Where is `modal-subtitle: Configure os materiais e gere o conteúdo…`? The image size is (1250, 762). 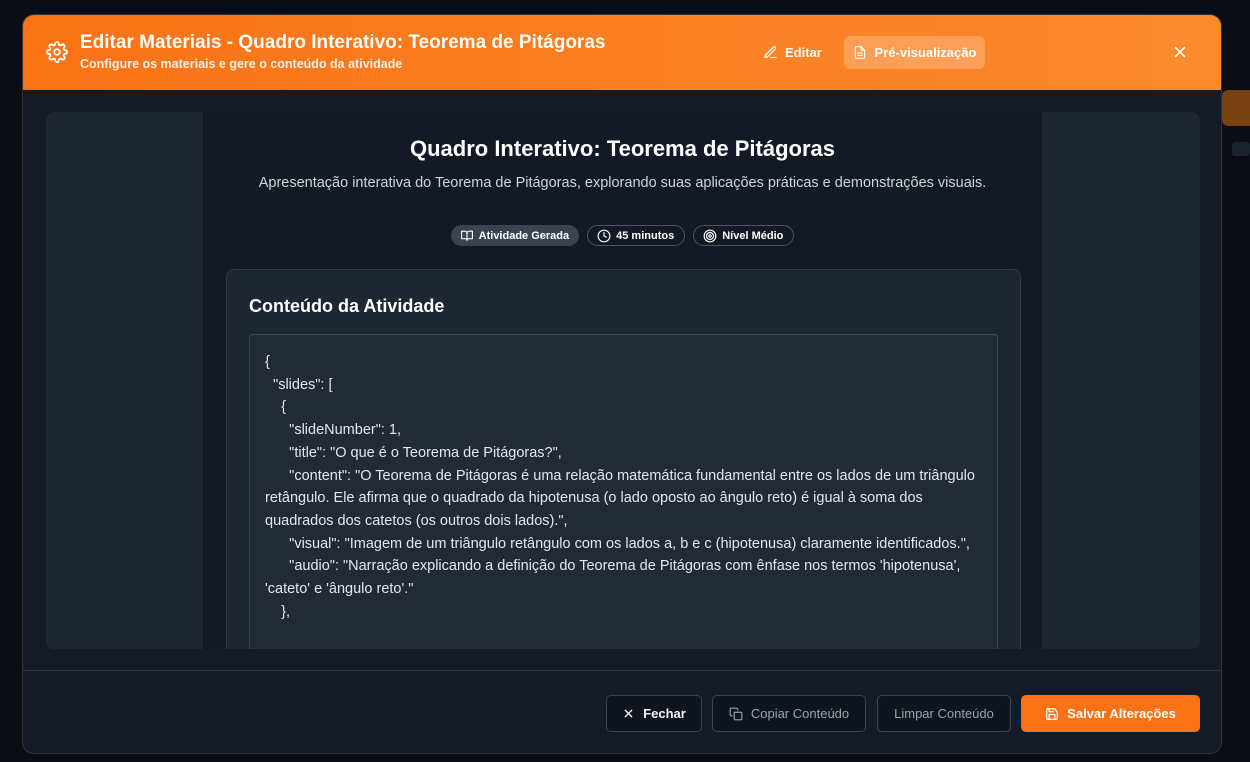
modal-subtitle: Configure os materiais e gere o conteúdo… is located at coordinates (241, 64).